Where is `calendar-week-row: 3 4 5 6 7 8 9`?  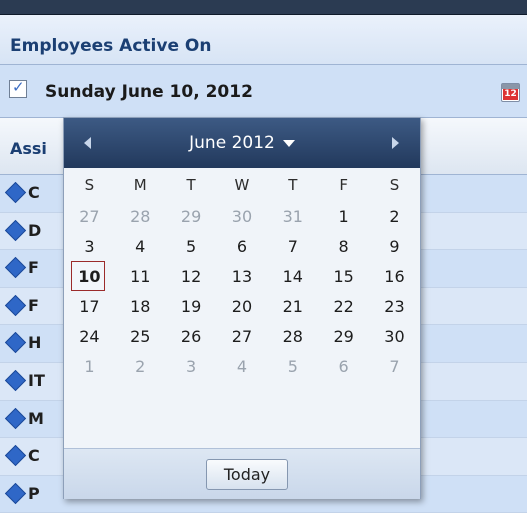
calendar-week-row: 3 4 5 6 7 8 9 is located at coordinates (242, 246).